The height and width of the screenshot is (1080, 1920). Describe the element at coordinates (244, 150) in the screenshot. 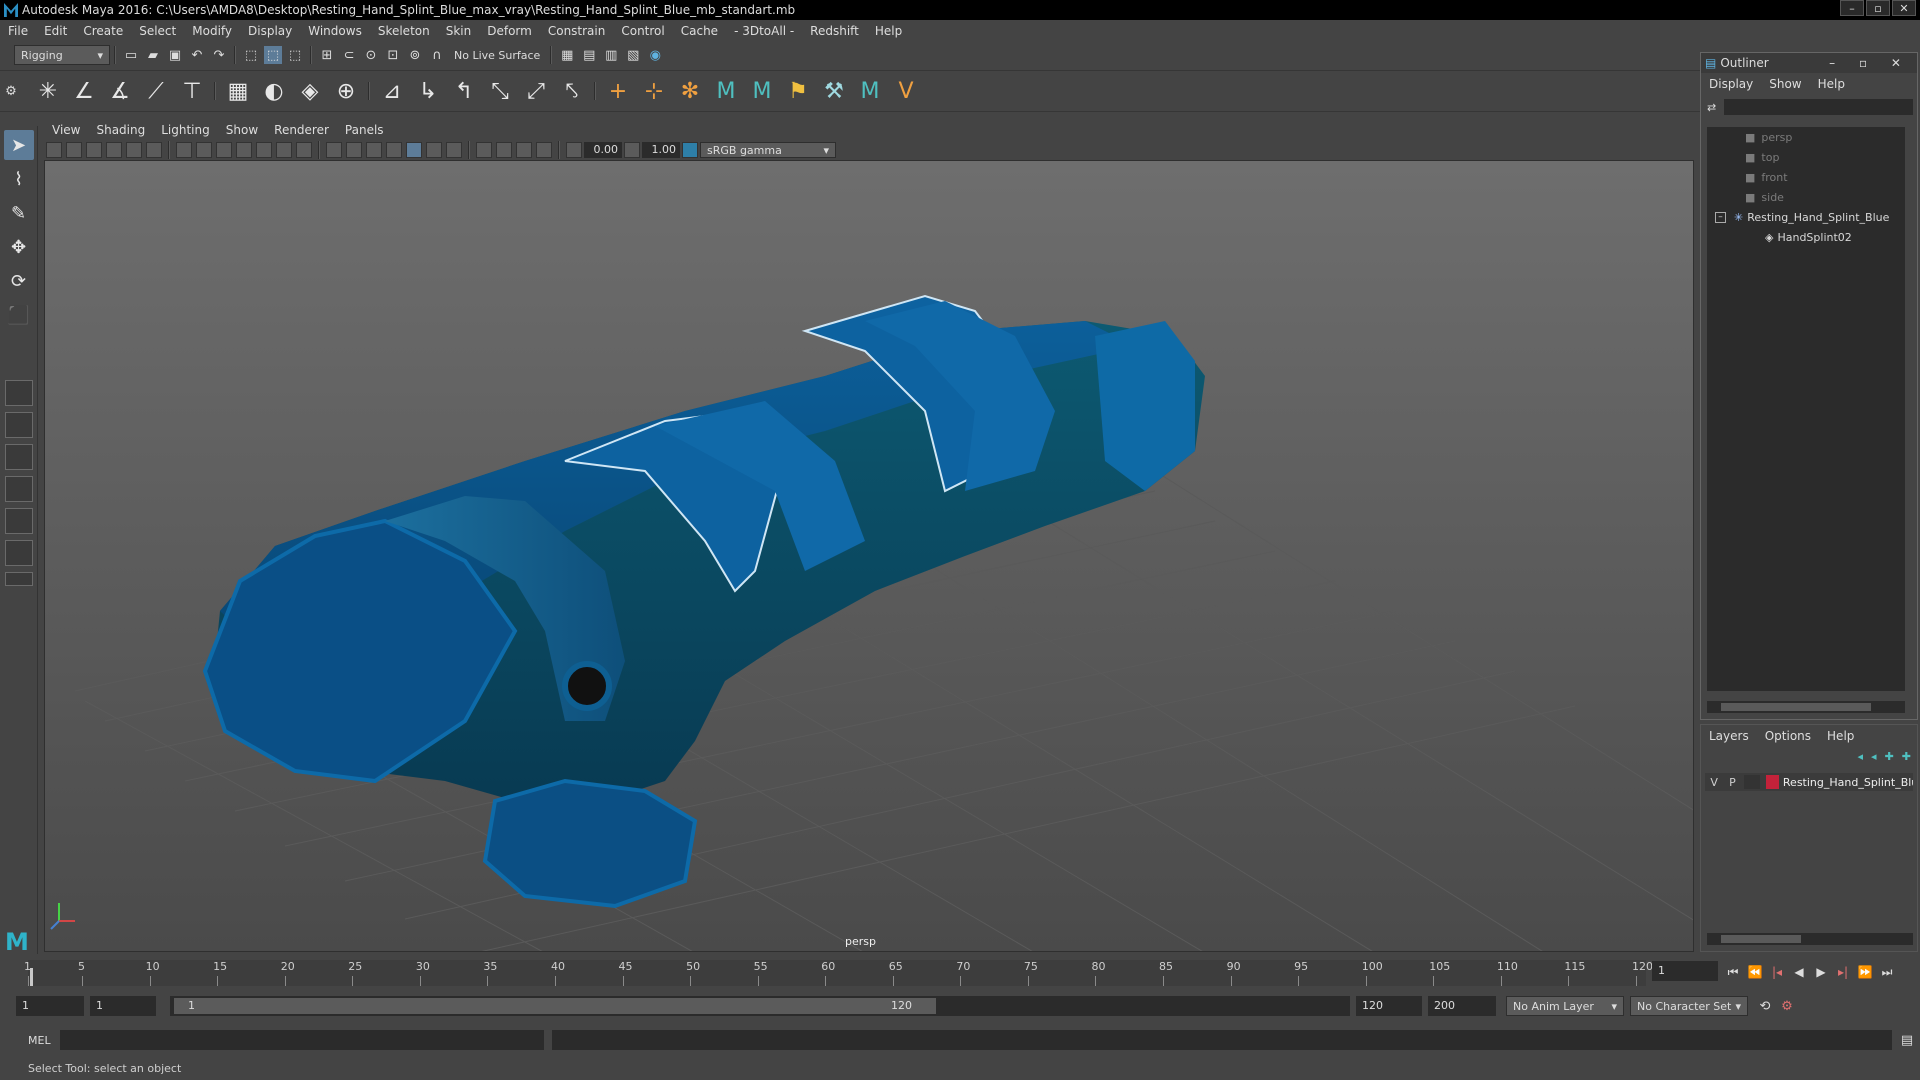

I see `gate-mask-icon` at that location.